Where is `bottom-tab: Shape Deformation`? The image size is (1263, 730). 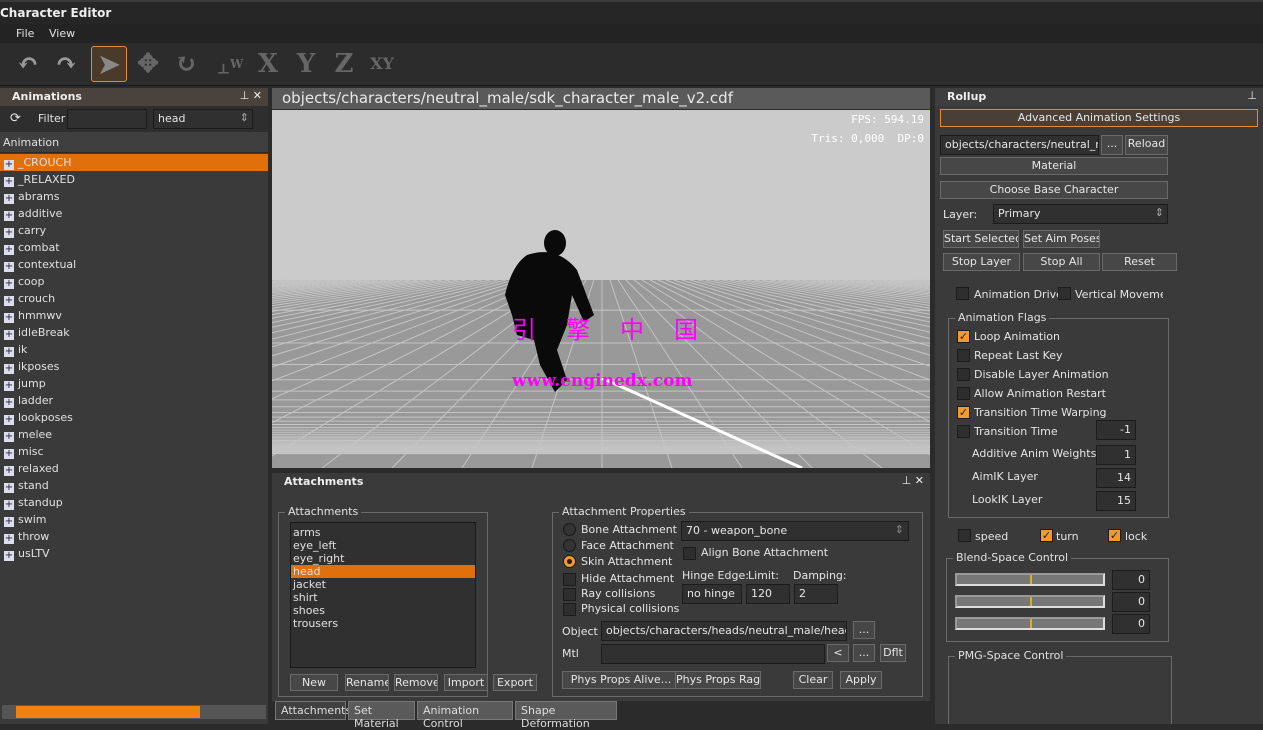
bottom-tab: Shape Deformation is located at coordinates (566, 715).